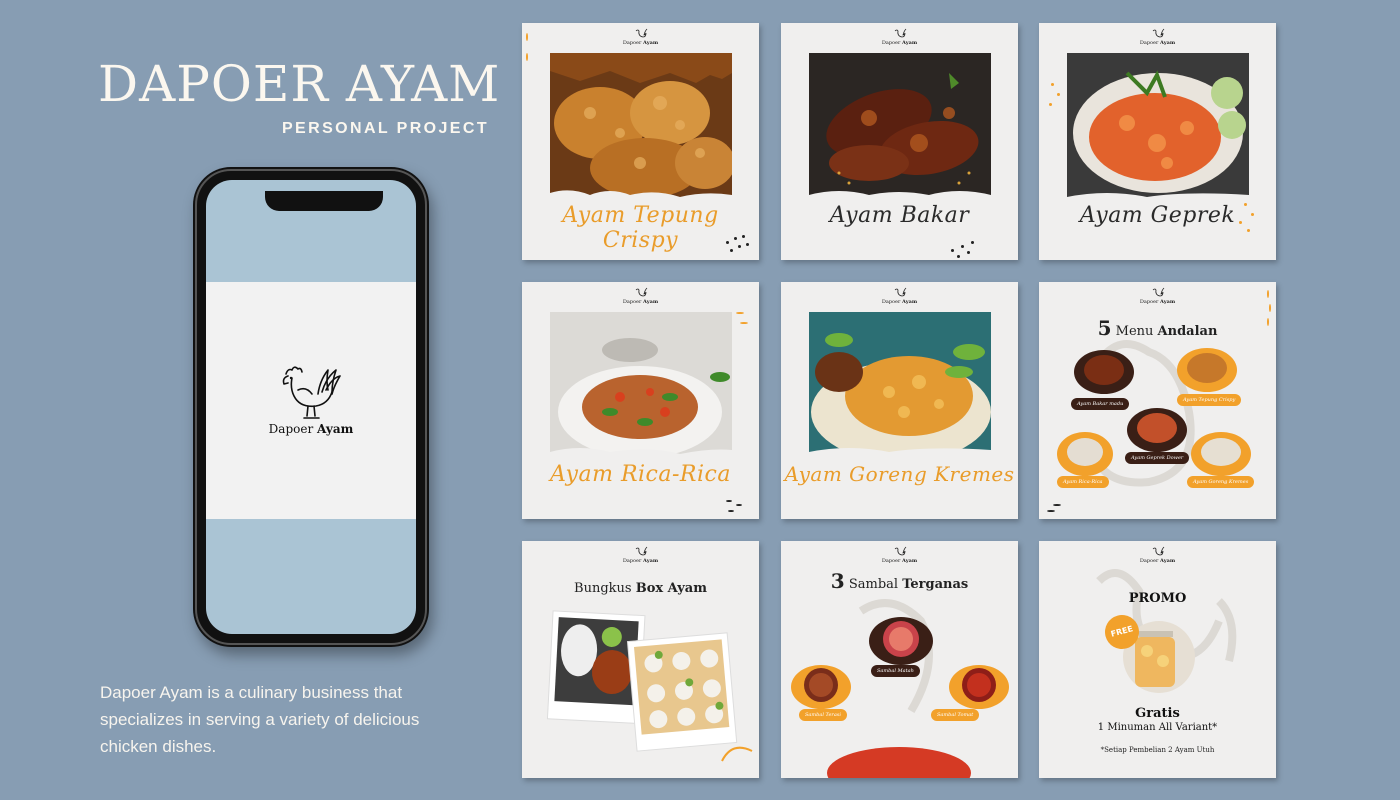 This screenshot has height=800, width=1400. What do you see at coordinates (955, 715) in the screenshot?
I see `sambal-label: Sambal Tomat` at bounding box center [955, 715].